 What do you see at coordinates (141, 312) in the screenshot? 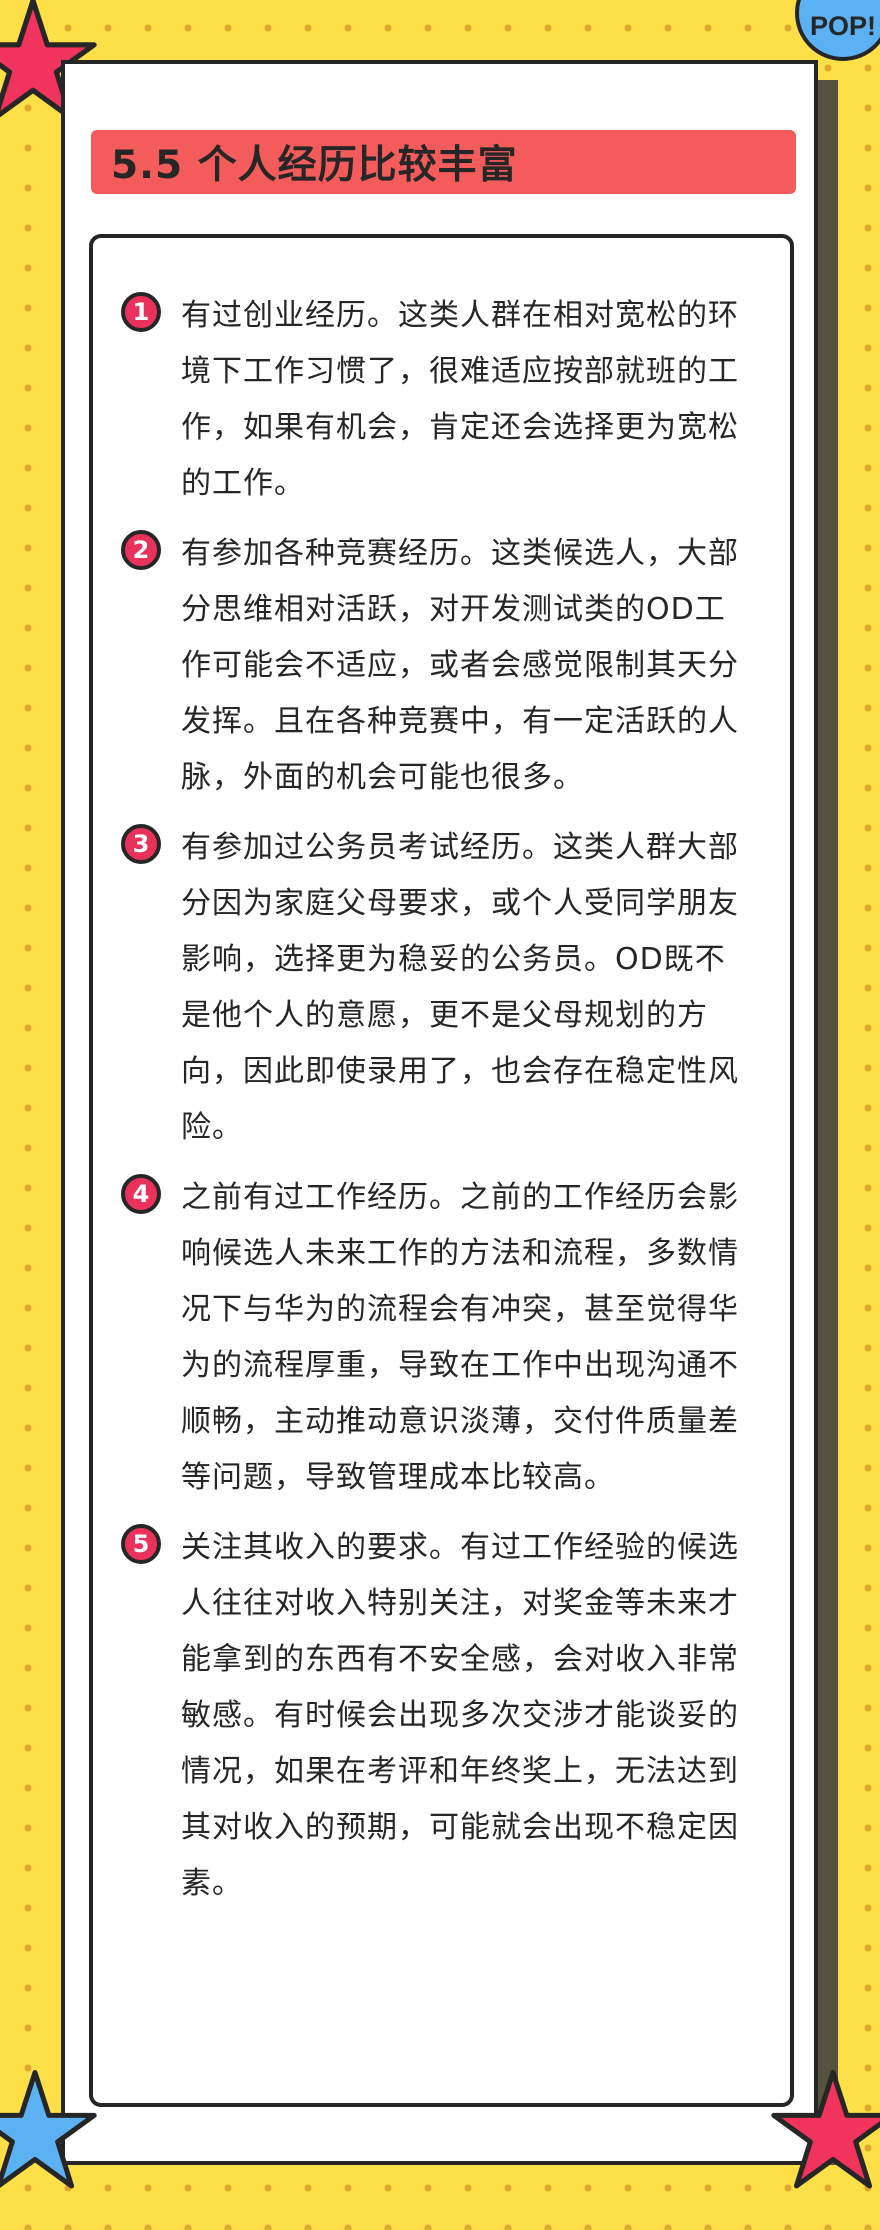
I see `number-badge: 1` at bounding box center [141, 312].